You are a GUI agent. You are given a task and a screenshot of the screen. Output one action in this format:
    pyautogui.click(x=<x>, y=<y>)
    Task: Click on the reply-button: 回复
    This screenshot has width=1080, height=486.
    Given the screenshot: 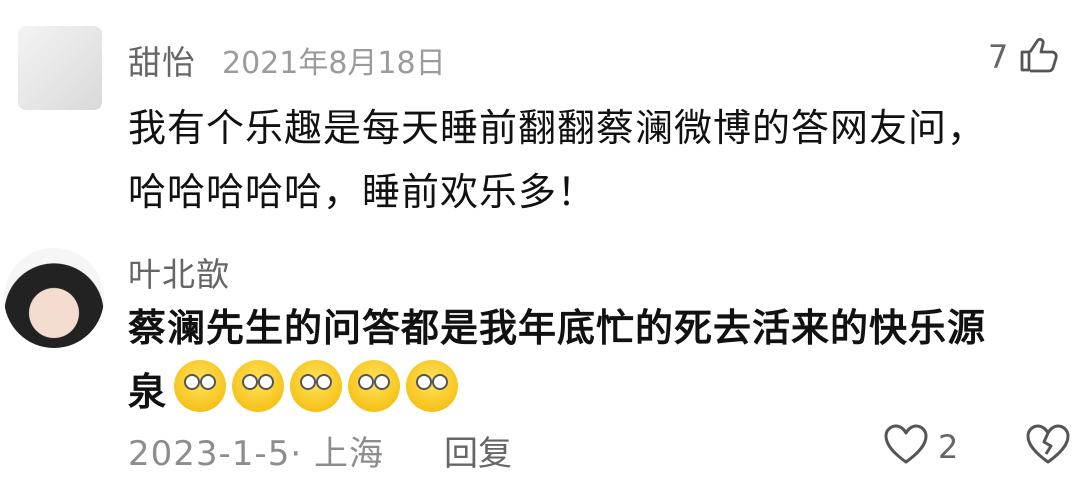 What is the action you would take?
    pyautogui.click(x=478, y=450)
    